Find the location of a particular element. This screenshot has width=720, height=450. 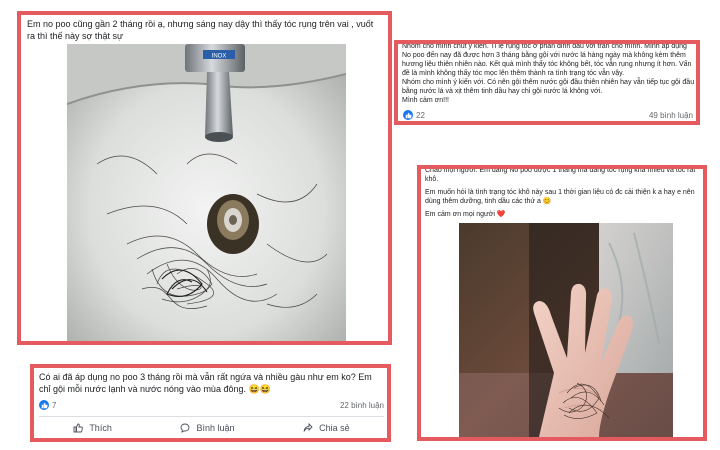

comment-count: 22 bình luận is located at coordinates (362, 405).